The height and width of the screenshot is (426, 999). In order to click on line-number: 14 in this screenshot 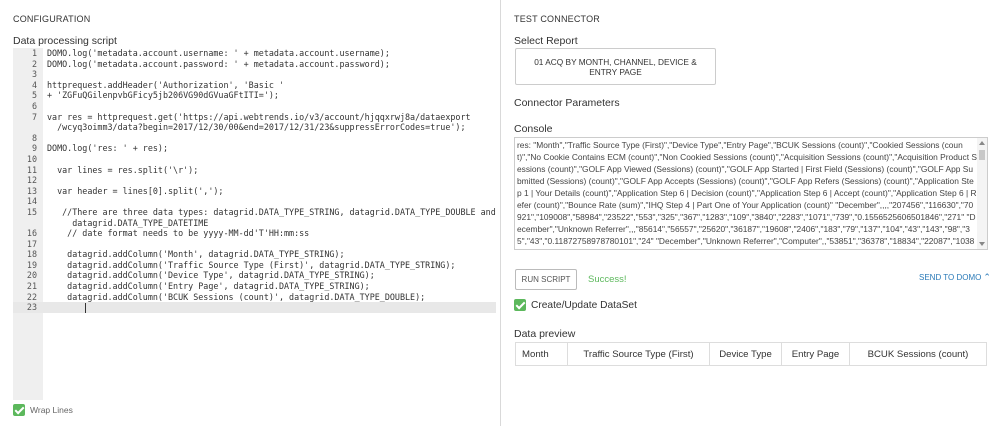, I will do `click(31, 201)`.